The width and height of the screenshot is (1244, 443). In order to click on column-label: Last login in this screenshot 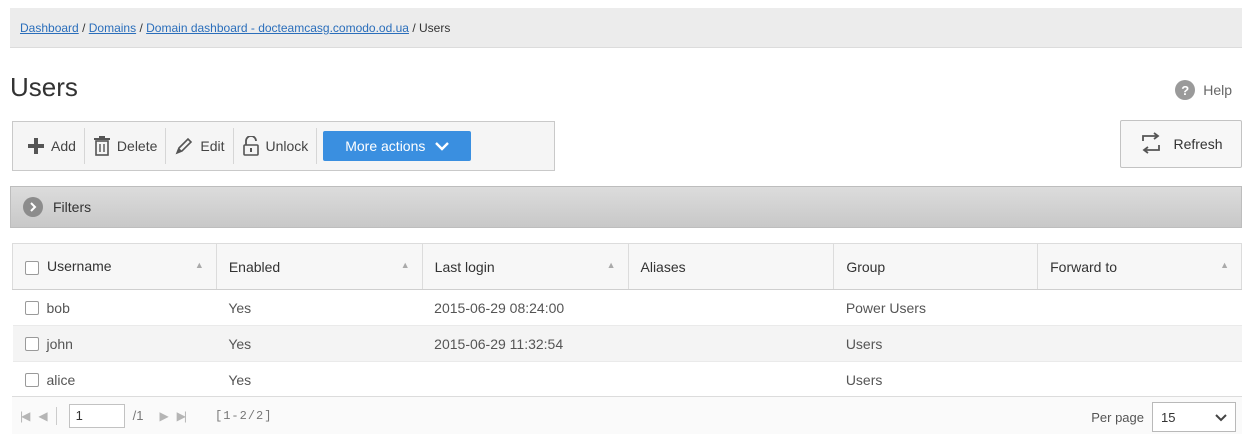, I will do `click(464, 266)`.